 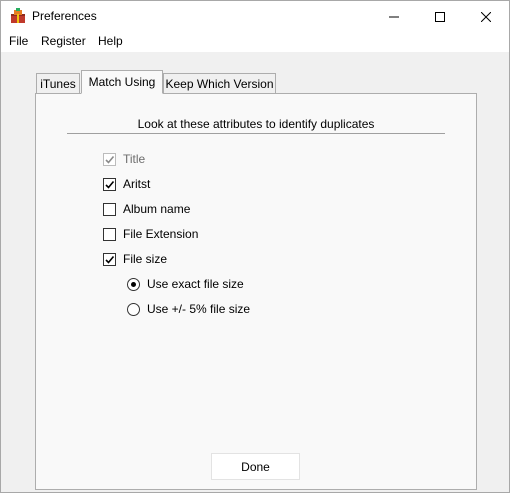 I want to click on maximize-icon, so click(x=440, y=16).